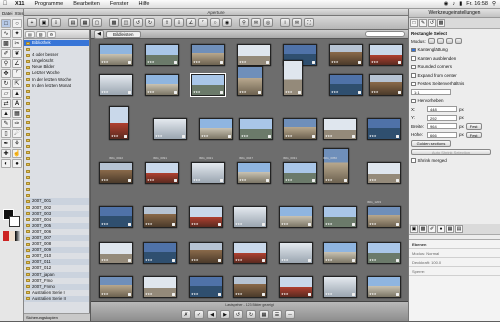 The image size is (500, 322). Describe the element at coordinates (423, 23) in the screenshot. I see `device-tab-icon: ✎` at that location.